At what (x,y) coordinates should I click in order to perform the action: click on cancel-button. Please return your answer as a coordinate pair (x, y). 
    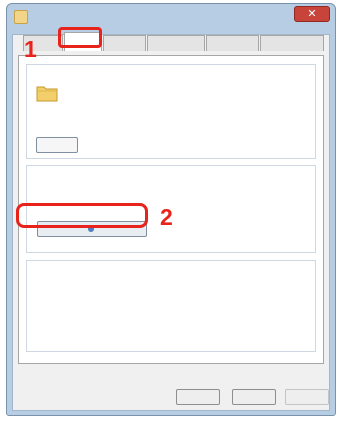
    Looking at the image, I should click on (254, 397).